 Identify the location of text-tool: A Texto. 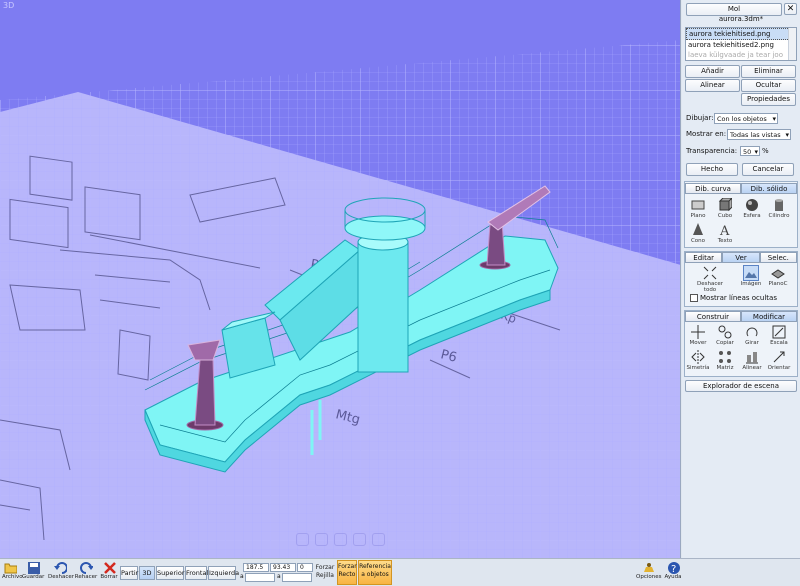
(725, 233).